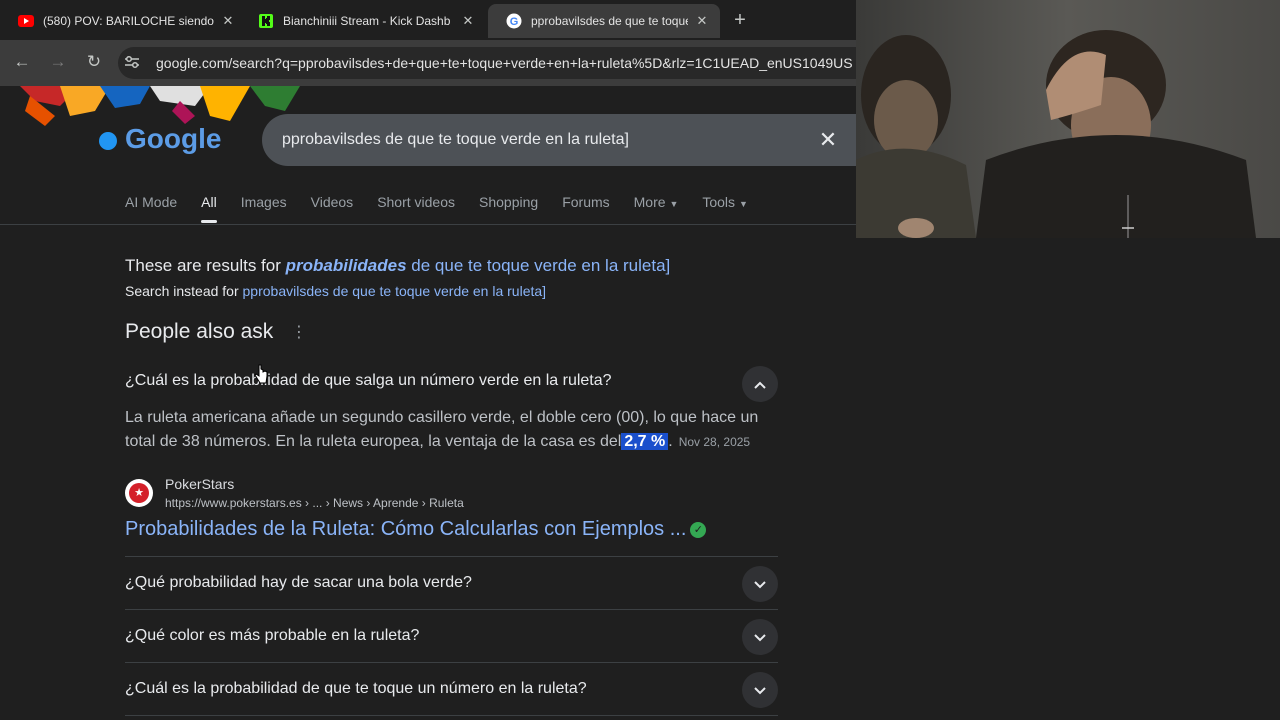  I want to click on google-icon: G, so click(514, 21).